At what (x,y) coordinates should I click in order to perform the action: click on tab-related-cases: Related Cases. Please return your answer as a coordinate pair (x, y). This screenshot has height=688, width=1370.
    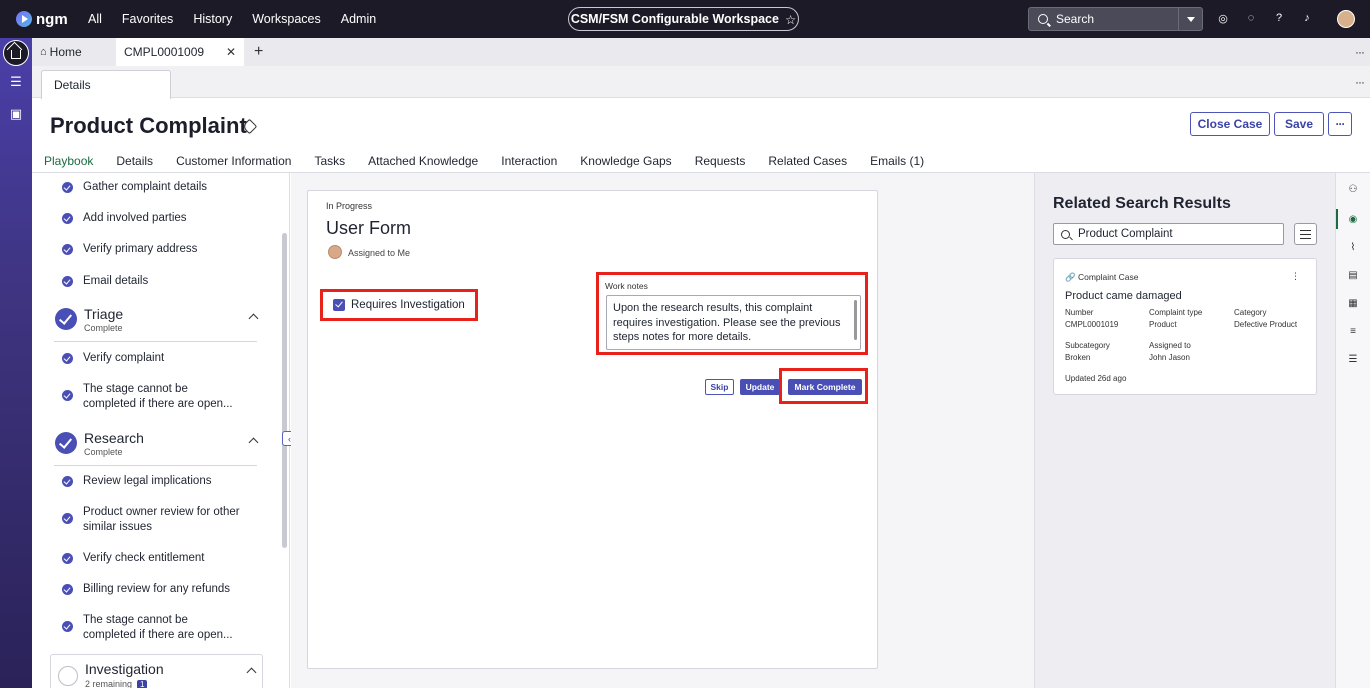
    Looking at the image, I should click on (807, 164).